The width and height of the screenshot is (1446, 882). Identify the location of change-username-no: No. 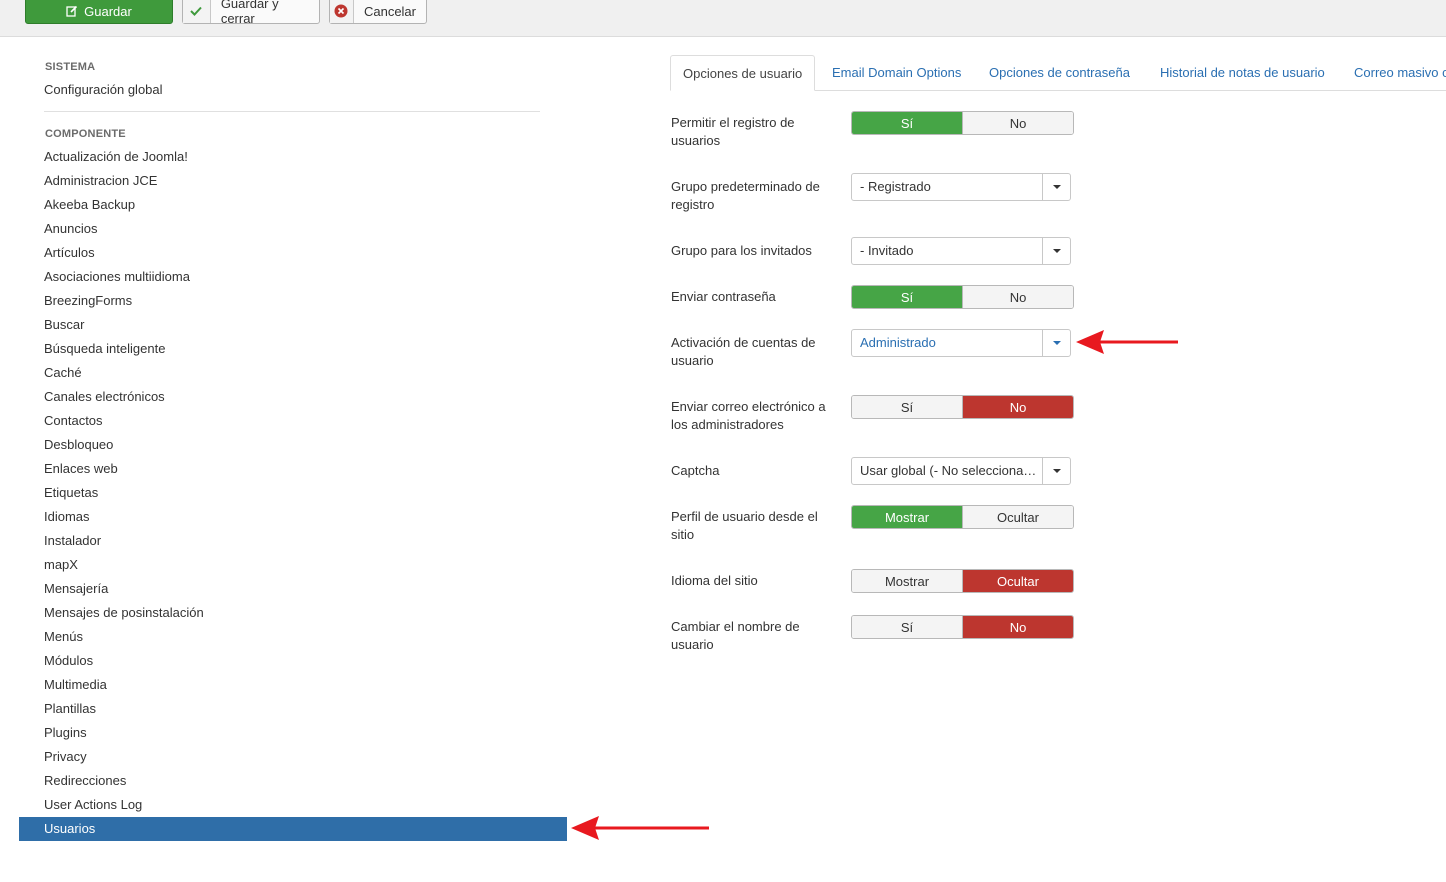
(1017, 627).